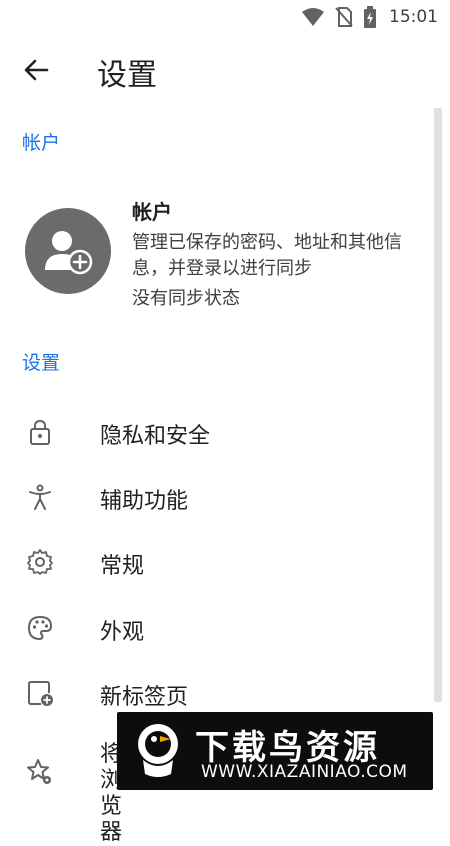 This screenshot has height=846, width=450. What do you see at coordinates (144, 501) in the screenshot?
I see `settings-item-label: 辅助功能` at bounding box center [144, 501].